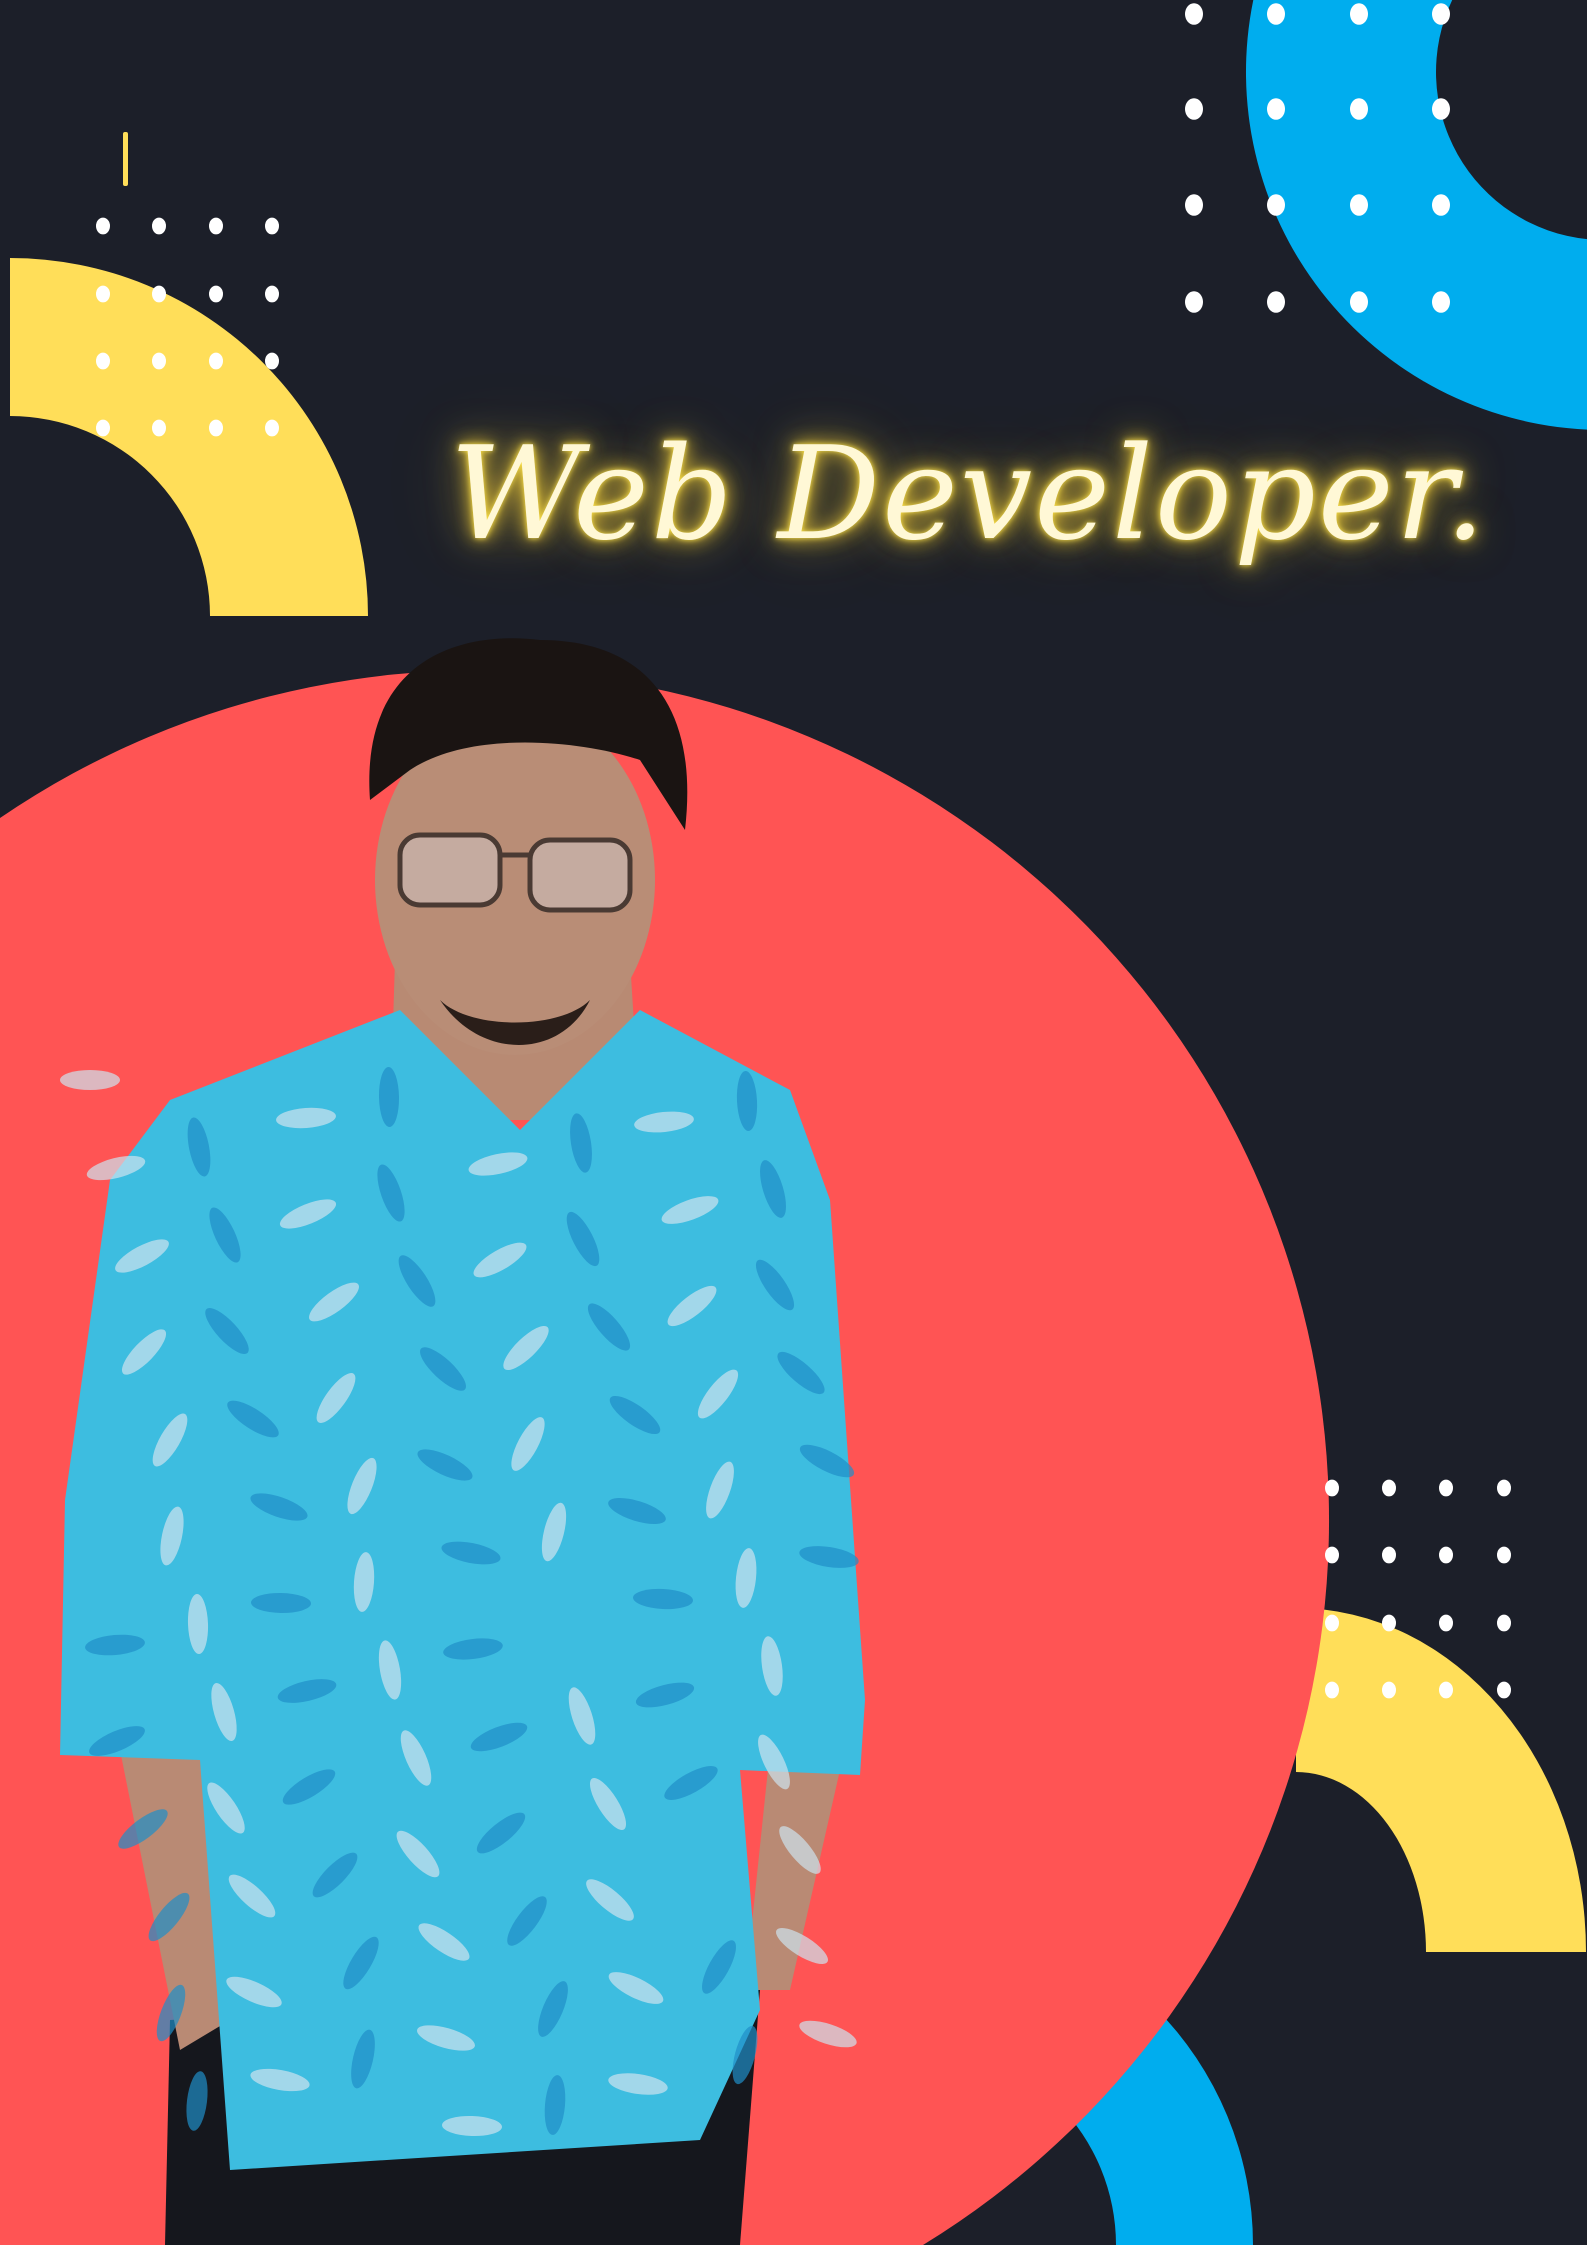 The width and height of the screenshot is (1587, 2245). What do you see at coordinates (189, 437) in the screenshot?
I see `yellow-arc-top-left` at bounding box center [189, 437].